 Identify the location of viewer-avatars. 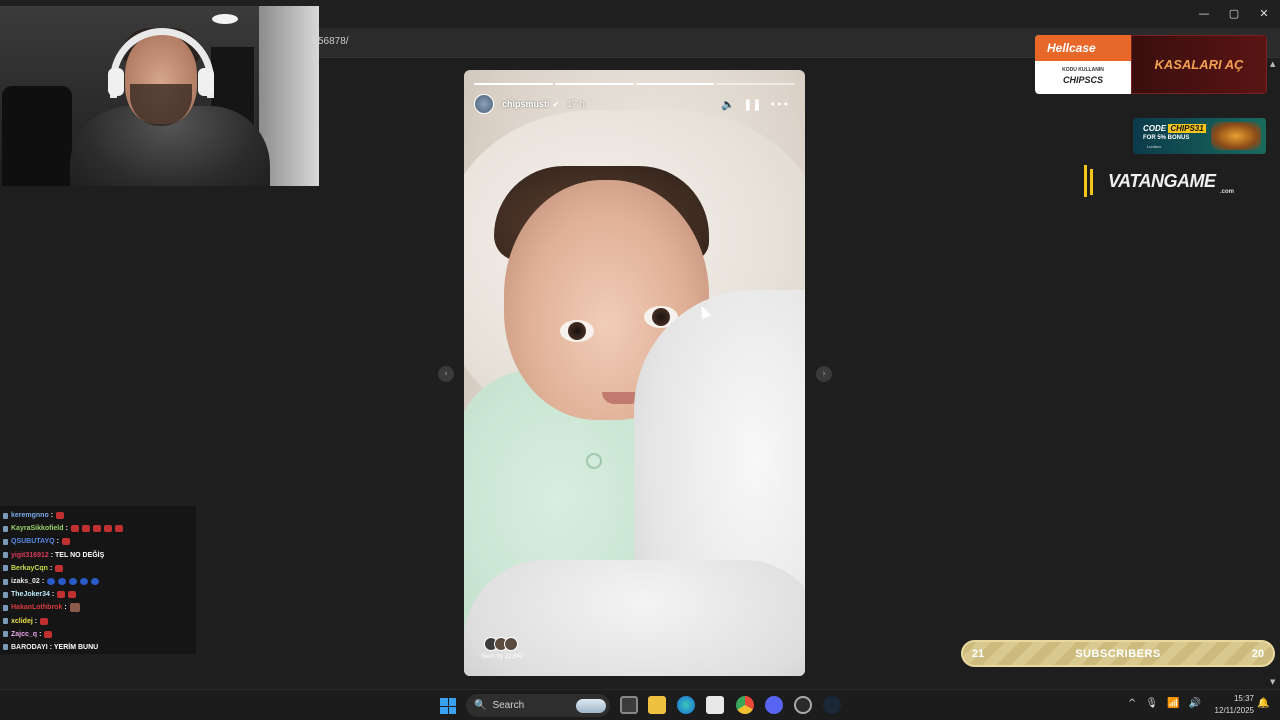
(501, 644).